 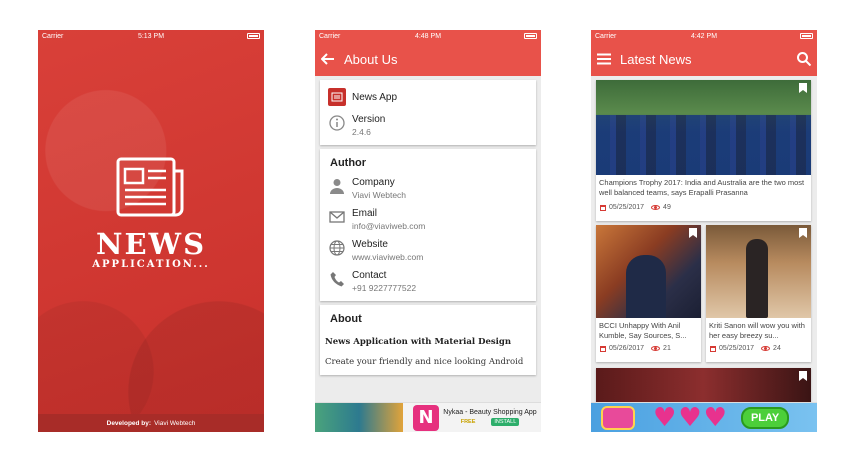 What do you see at coordinates (375, 97) in the screenshot?
I see `app-name: News App` at bounding box center [375, 97].